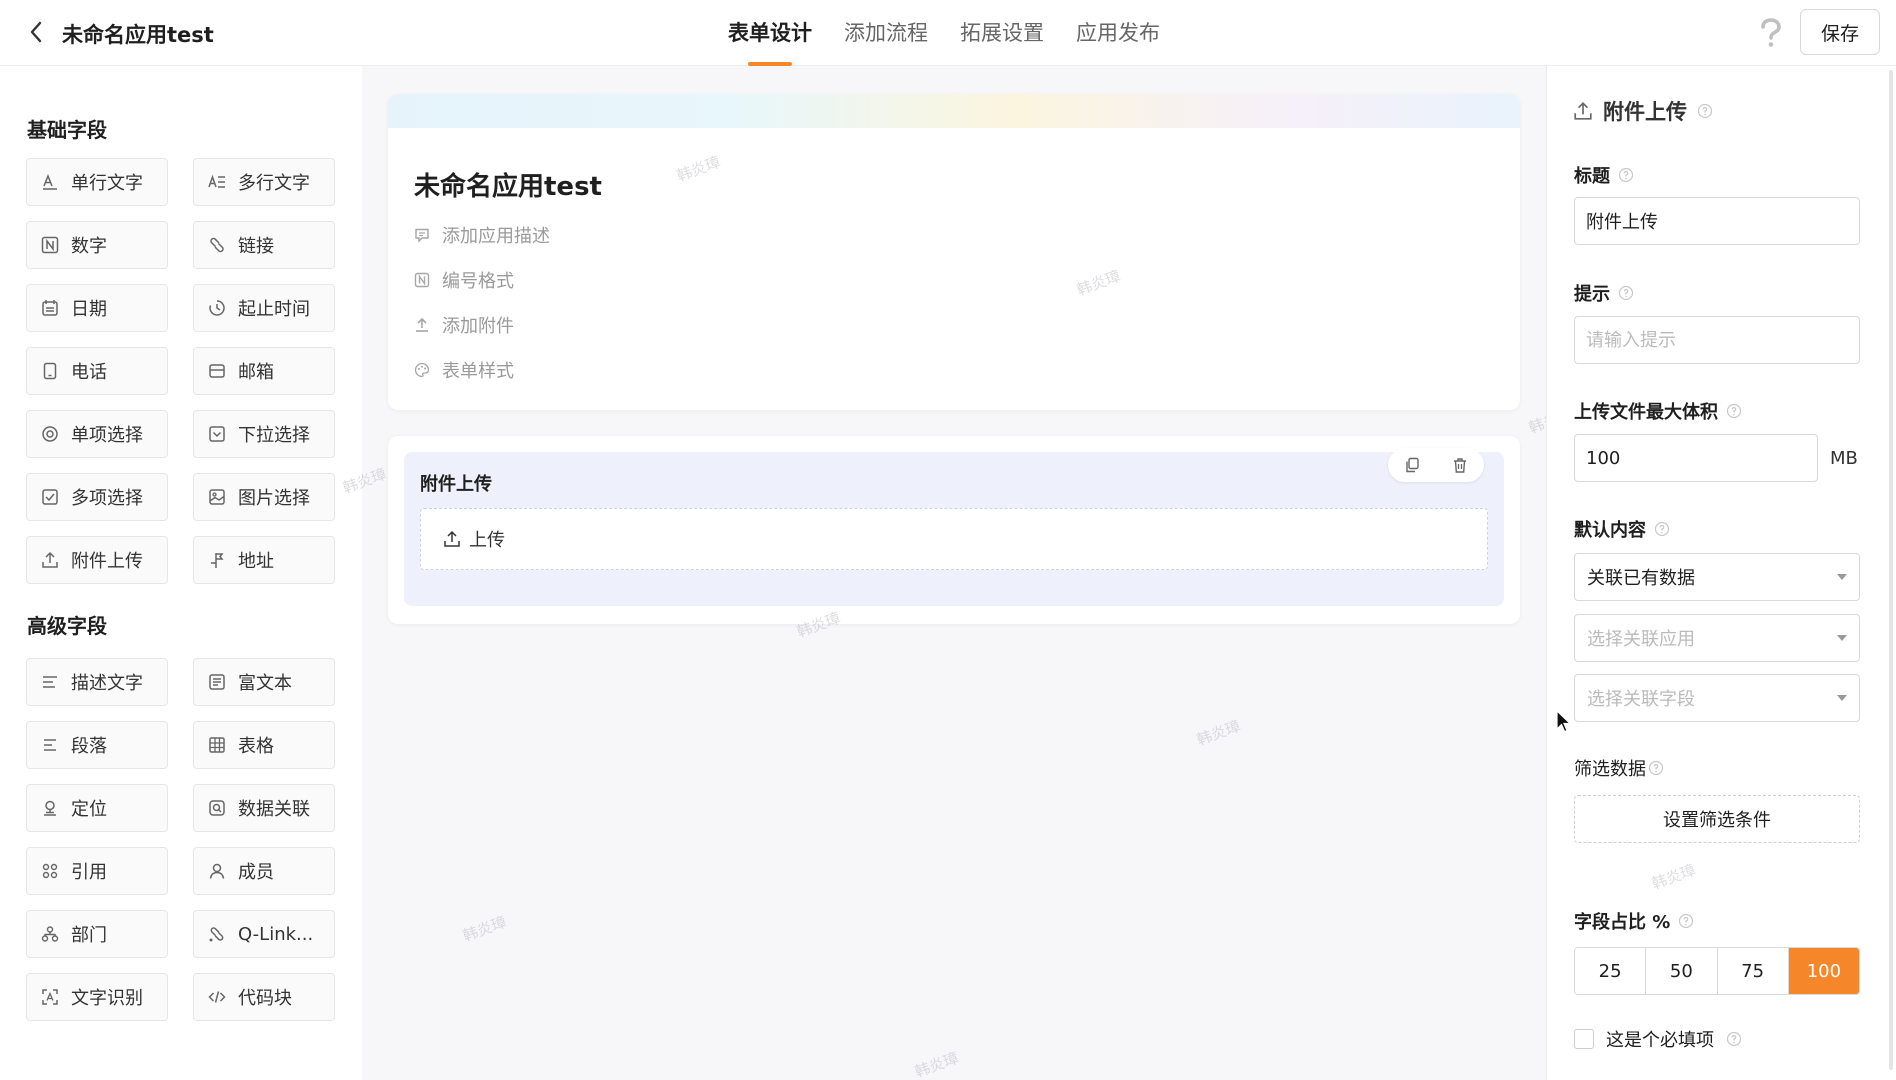 The height and width of the screenshot is (1080, 1896). I want to click on field-data-link: 数据关联, so click(264, 808).